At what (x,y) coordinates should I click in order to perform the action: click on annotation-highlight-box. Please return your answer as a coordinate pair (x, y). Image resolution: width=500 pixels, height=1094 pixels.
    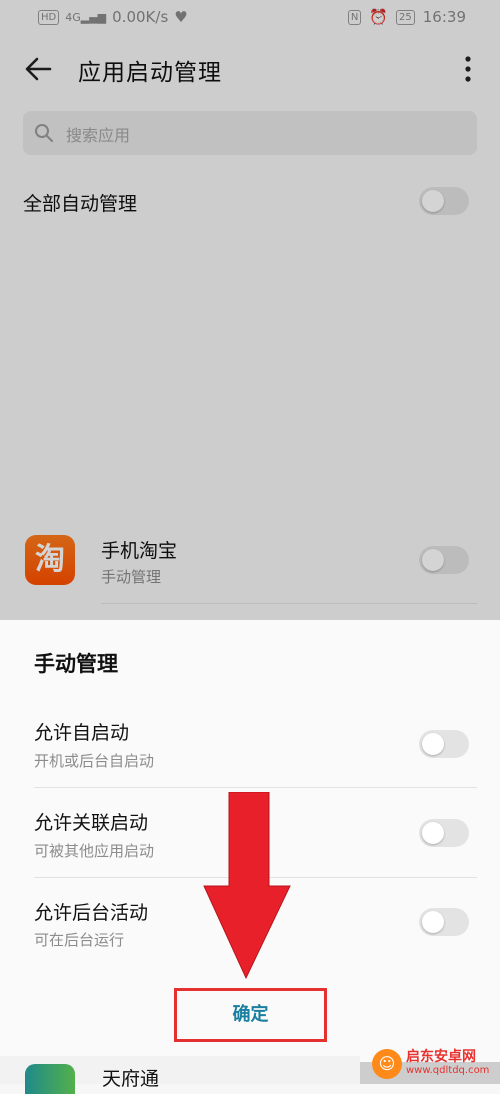
    Looking at the image, I should click on (250, 1015).